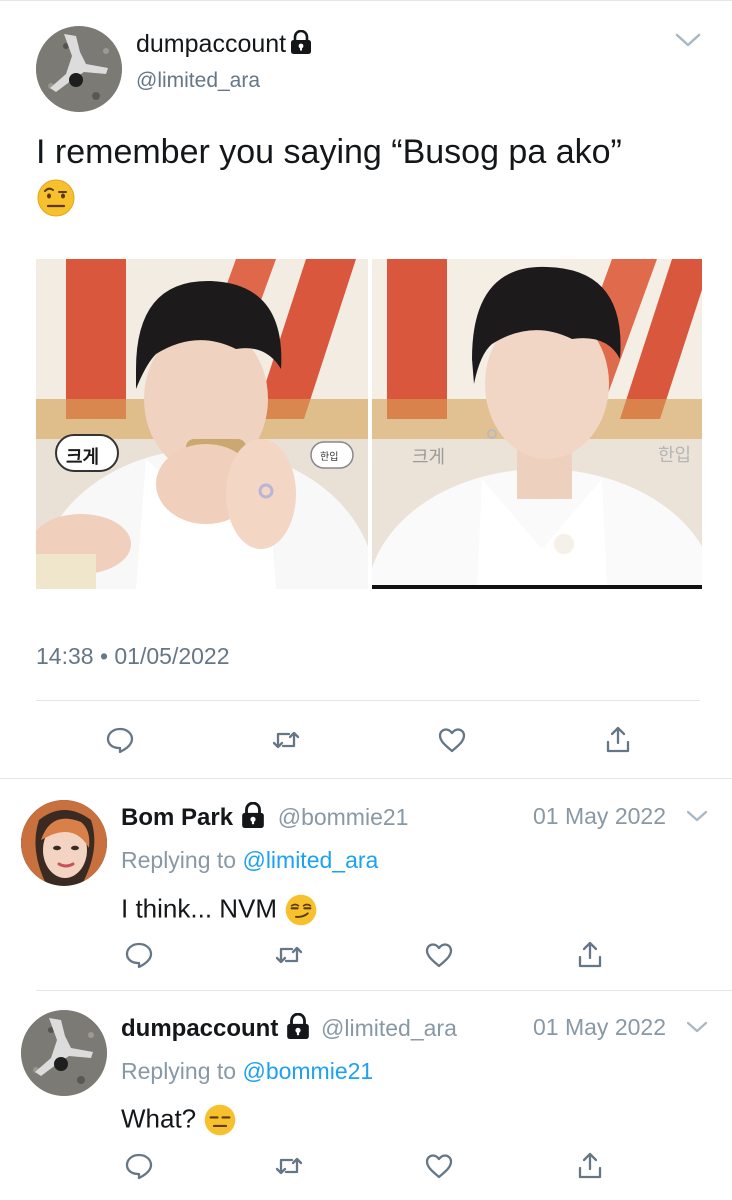 The image size is (732, 1200). Describe the element at coordinates (56, 200) in the screenshot. I see `raised-eyebrow-emoji` at that location.